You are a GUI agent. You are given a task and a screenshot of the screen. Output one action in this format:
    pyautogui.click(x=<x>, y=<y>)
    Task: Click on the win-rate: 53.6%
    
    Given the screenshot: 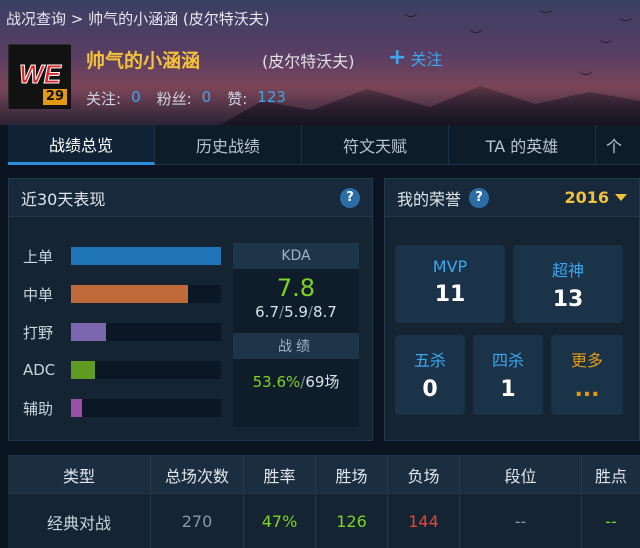 What is the action you would take?
    pyautogui.click(x=276, y=382)
    